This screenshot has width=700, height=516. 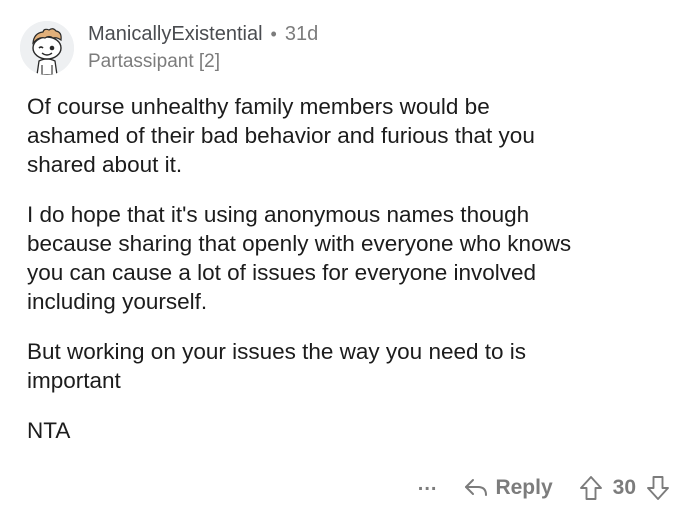 I want to click on reply-arrow-icon, so click(x=476, y=487).